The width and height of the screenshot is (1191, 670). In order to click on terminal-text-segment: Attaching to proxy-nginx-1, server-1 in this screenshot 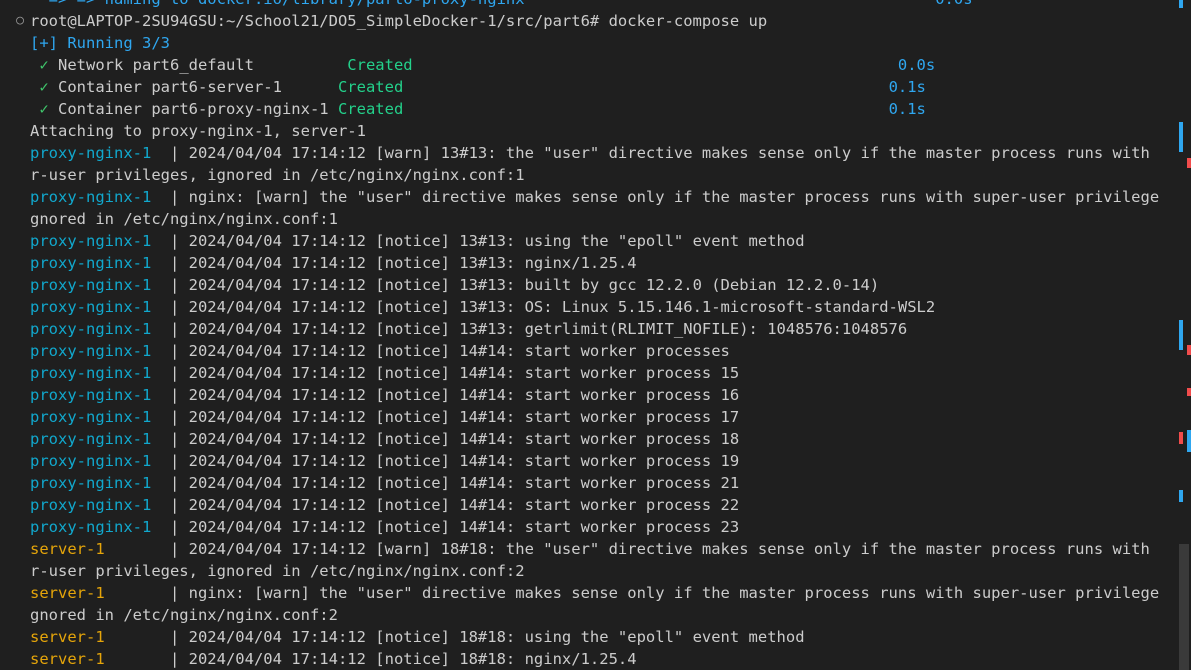, I will do `click(198, 131)`.